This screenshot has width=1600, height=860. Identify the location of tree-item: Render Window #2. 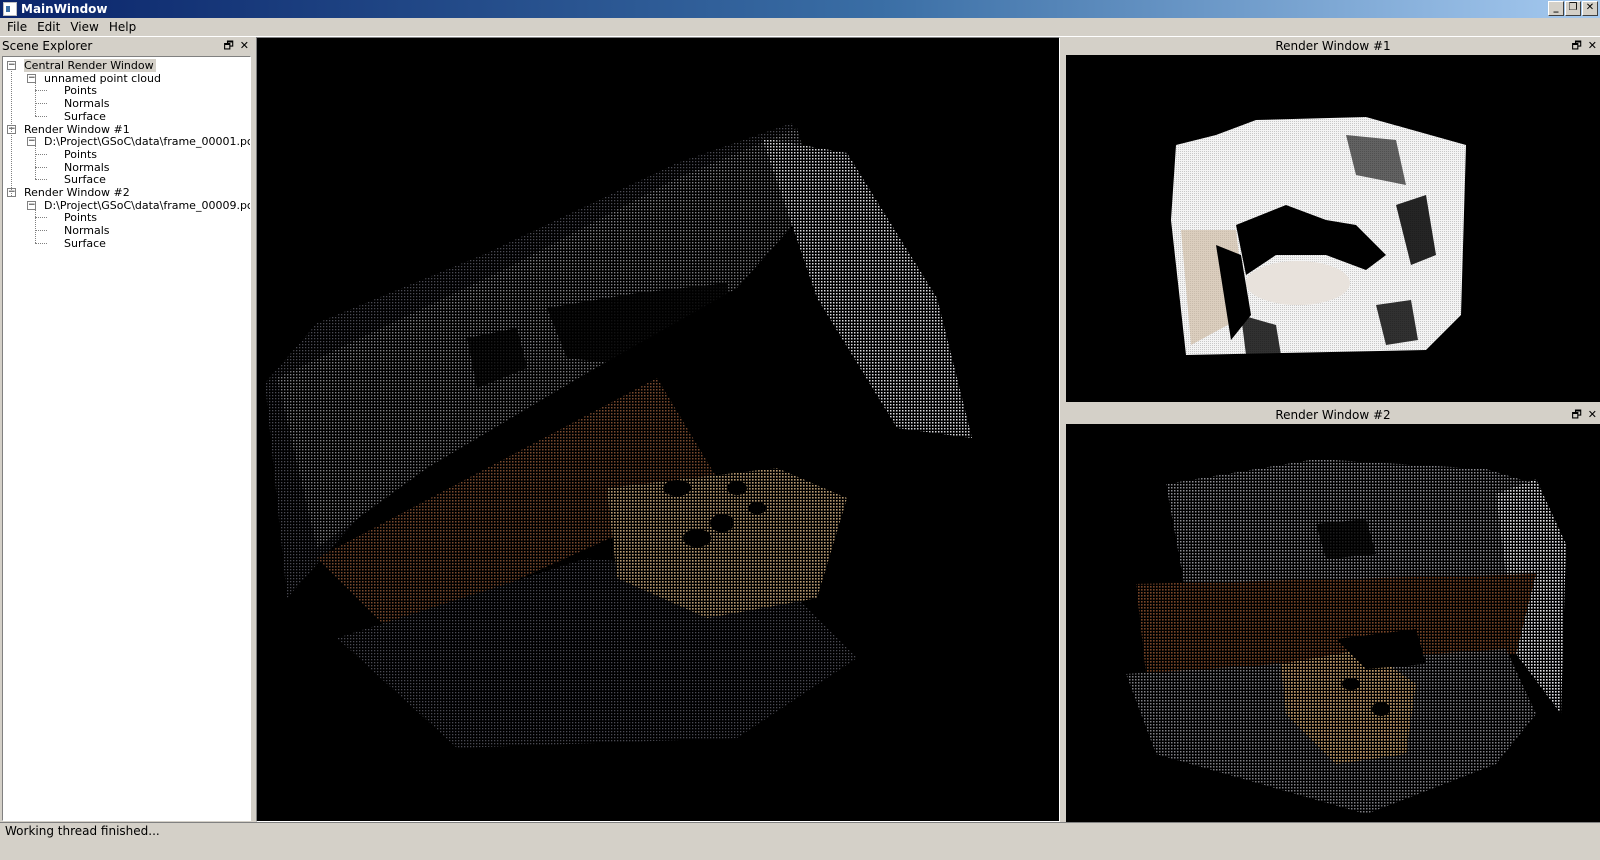
(77, 192).